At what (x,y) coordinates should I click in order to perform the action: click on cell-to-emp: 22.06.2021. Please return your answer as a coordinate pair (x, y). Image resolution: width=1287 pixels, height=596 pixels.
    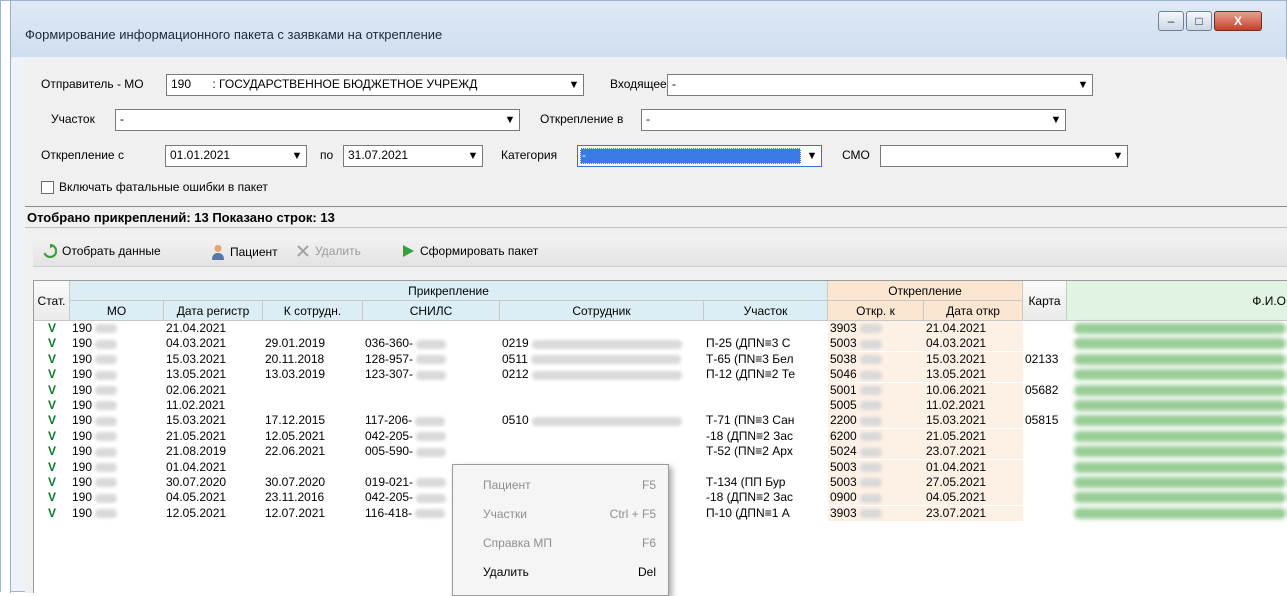
    Looking at the image, I should click on (313, 451).